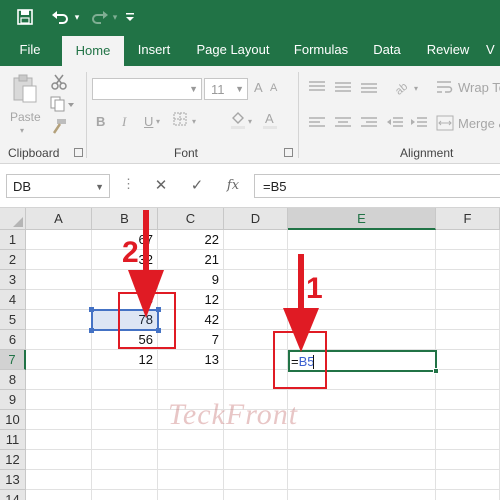 Image resolution: width=500 pixels, height=500 pixels. What do you see at coordinates (233, 50) in the screenshot?
I see `tab-page-layout: Page Layout` at bounding box center [233, 50].